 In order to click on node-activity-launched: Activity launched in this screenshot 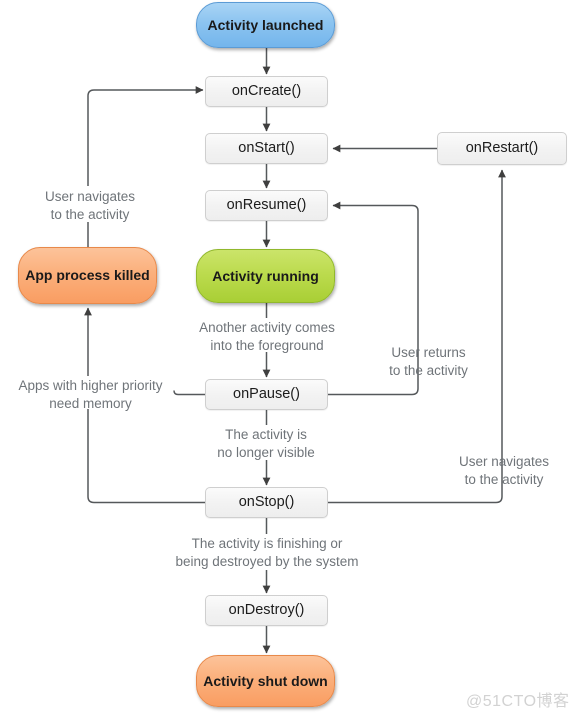, I will do `click(265, 25)`.